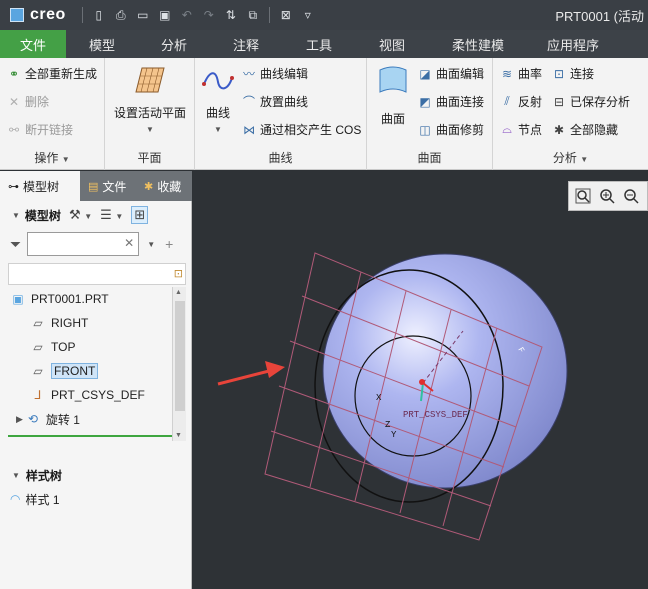 This screenshot has height=589, width=648. I want to click on chevron-down-icon: ▼, so click(150, 129).